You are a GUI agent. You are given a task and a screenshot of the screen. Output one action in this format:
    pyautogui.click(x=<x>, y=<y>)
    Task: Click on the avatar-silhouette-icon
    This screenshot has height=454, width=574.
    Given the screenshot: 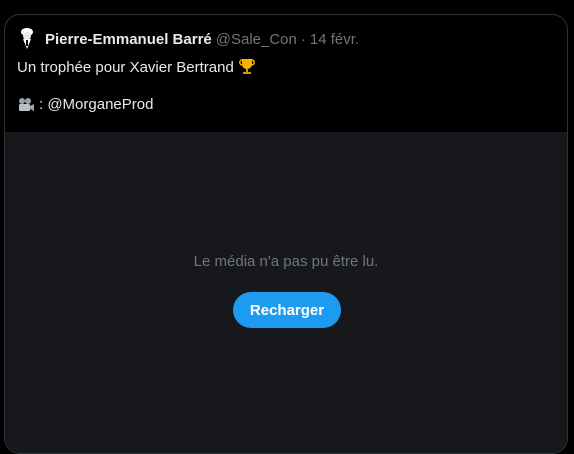 What is the action you would take?
    pyautogui.click(x=27, y=38)
    